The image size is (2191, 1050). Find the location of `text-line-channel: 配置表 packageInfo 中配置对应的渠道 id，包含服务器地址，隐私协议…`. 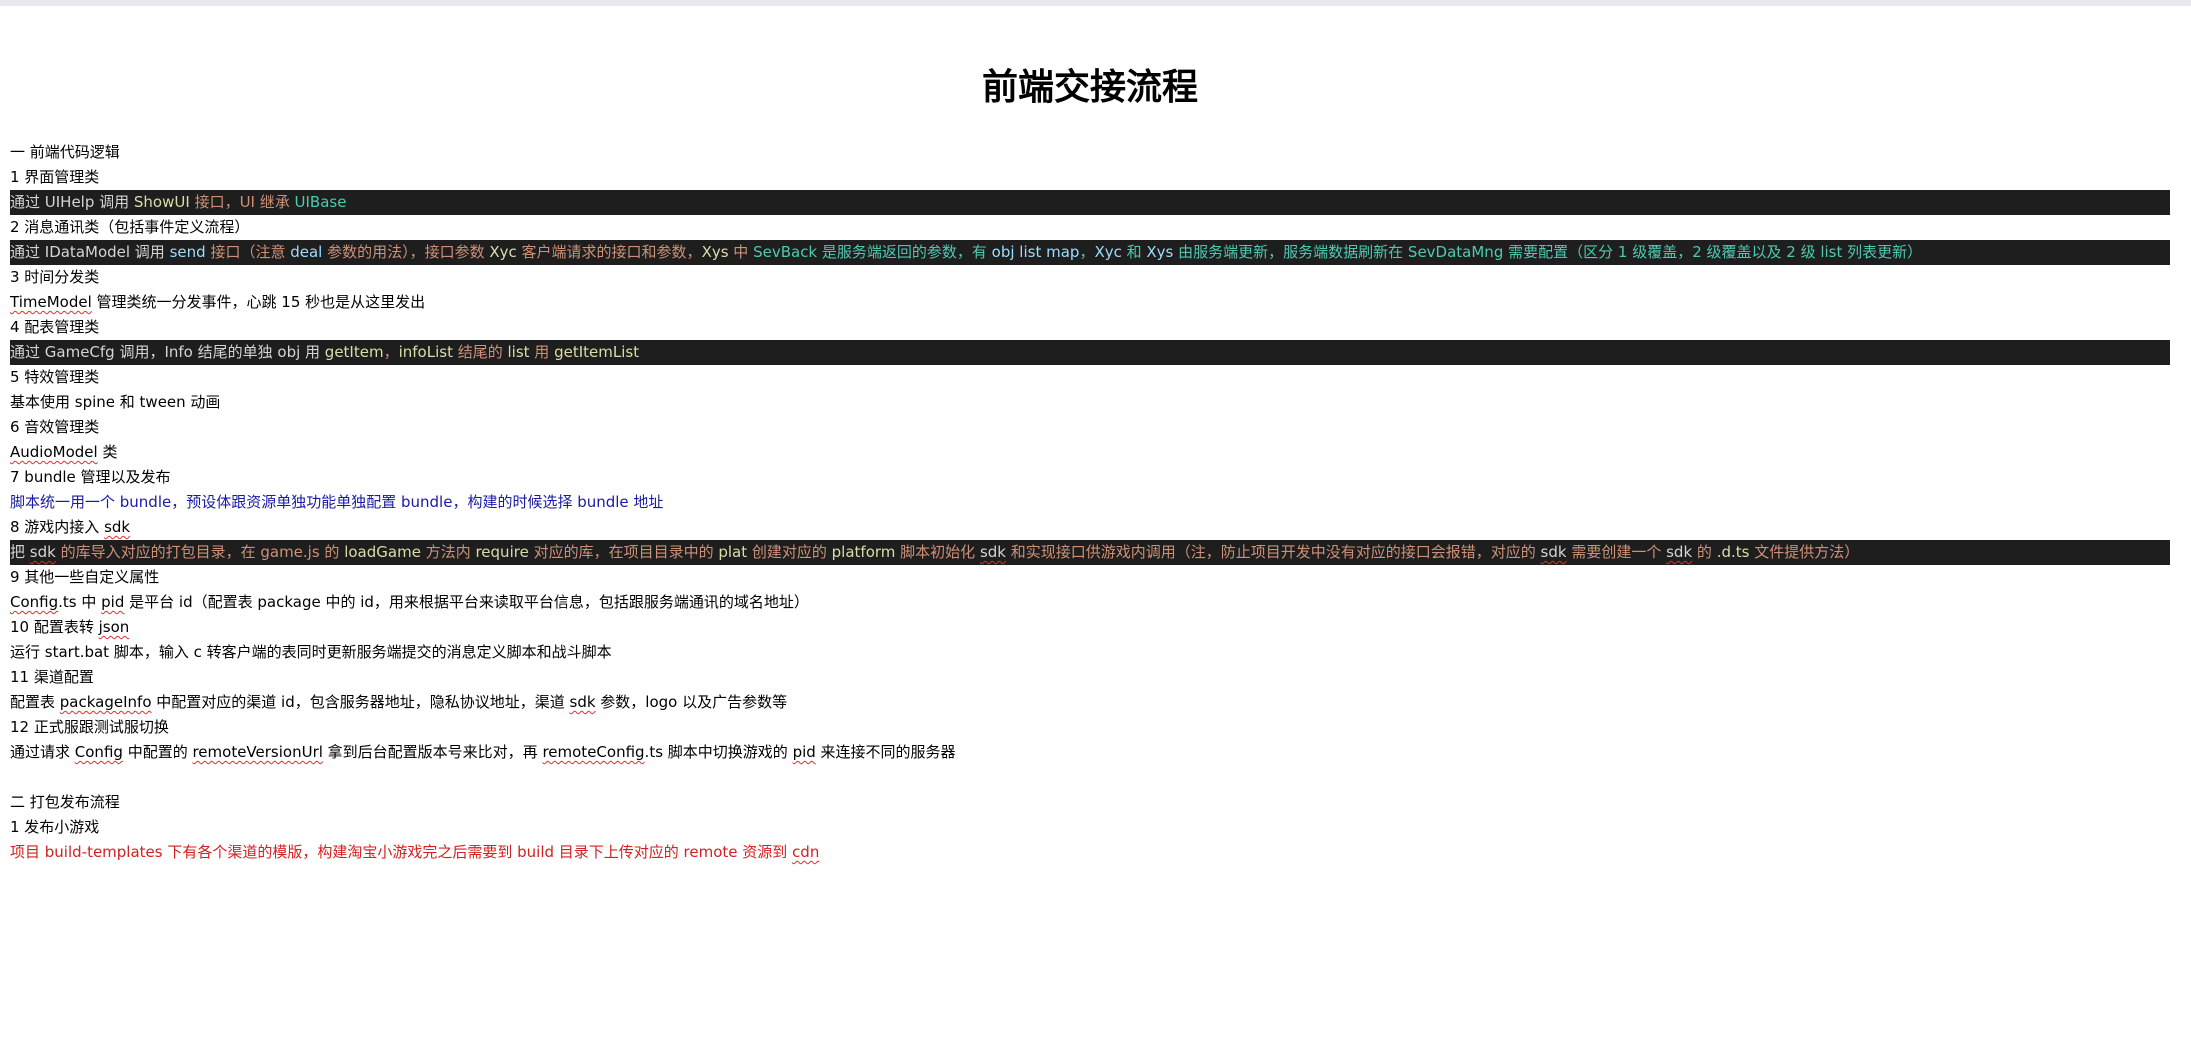

text-line-channel: 配置表 packageInfo 中配置对应的渠道 id，包含服务器地址，隐私协议… is located at coordinates (399, 702).